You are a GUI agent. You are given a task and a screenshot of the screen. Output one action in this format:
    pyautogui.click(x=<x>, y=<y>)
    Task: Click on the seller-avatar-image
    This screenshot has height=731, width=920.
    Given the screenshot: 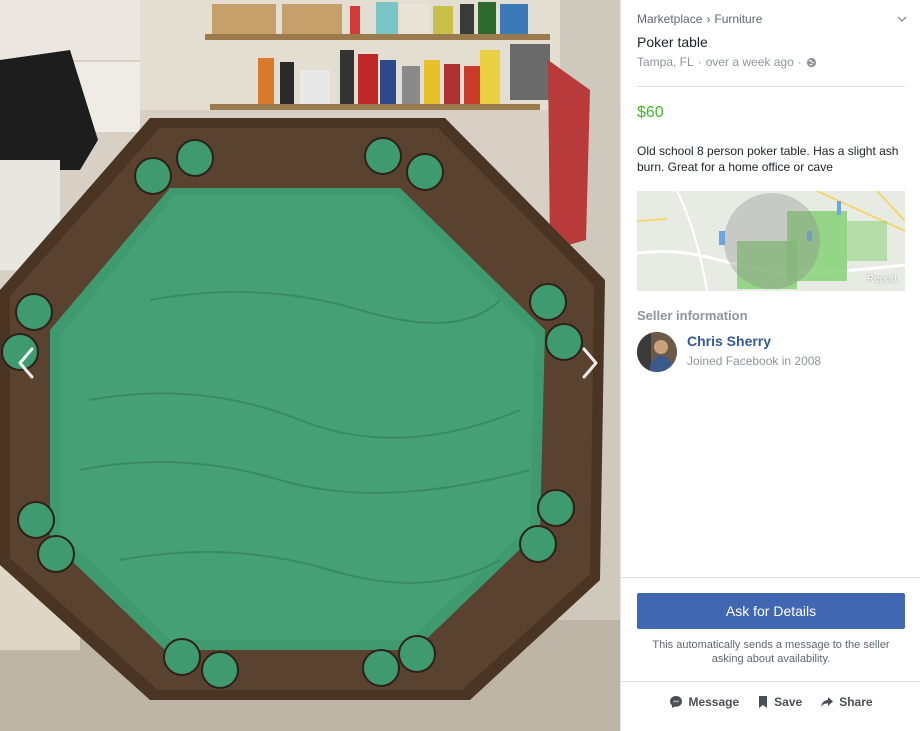 What is the action you would take?
    pyautogui.click(x=657, y=352)
    